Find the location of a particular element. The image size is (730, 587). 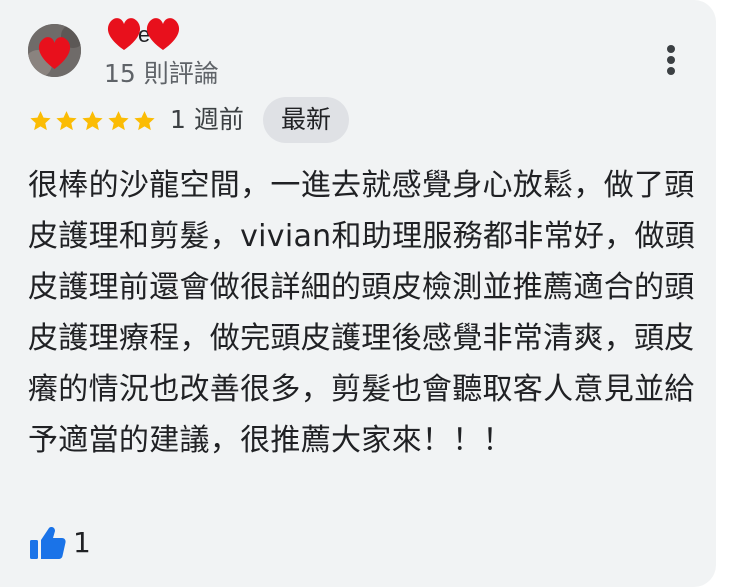

more-options-button is located at coordinates (671, 62).